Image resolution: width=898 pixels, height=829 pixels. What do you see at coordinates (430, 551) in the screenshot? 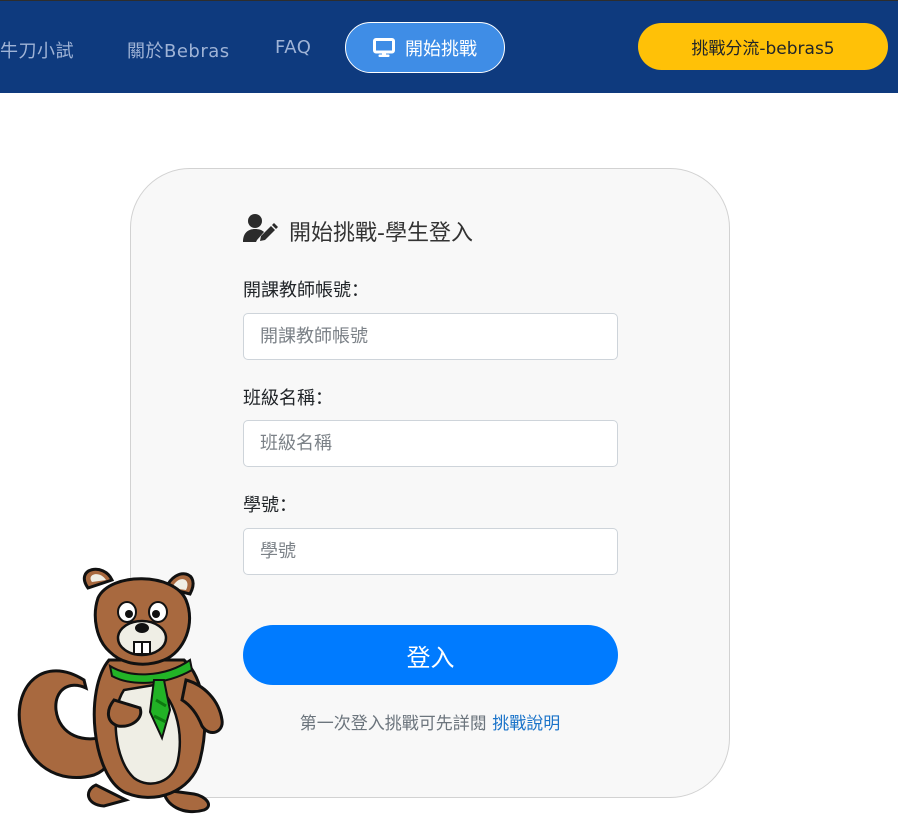
I see `student-id-input` at bounding box center [430, 551].